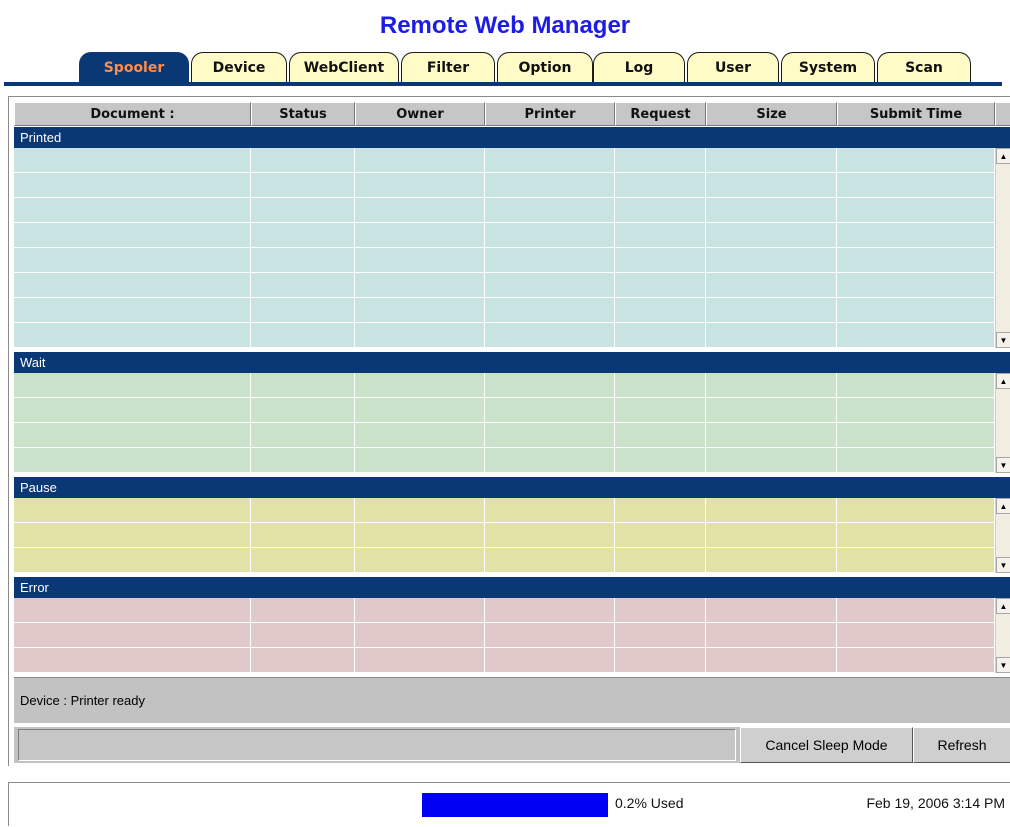 The height and width of the screenshot is (827, 1010). I want to click on tab-option: Option, so click(545, 67).